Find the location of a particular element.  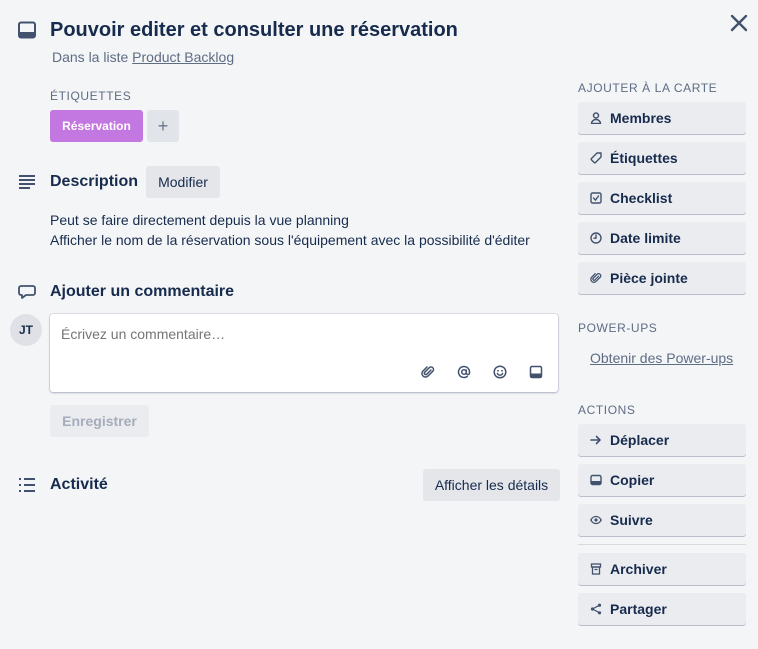

plus-icon: + is located at coordinates (163, 125).